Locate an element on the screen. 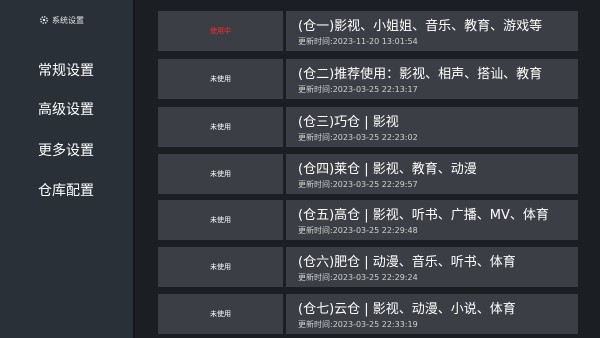  repo-title: (仓三)巧仓 | 影视 is located at coordinates (348, 122).